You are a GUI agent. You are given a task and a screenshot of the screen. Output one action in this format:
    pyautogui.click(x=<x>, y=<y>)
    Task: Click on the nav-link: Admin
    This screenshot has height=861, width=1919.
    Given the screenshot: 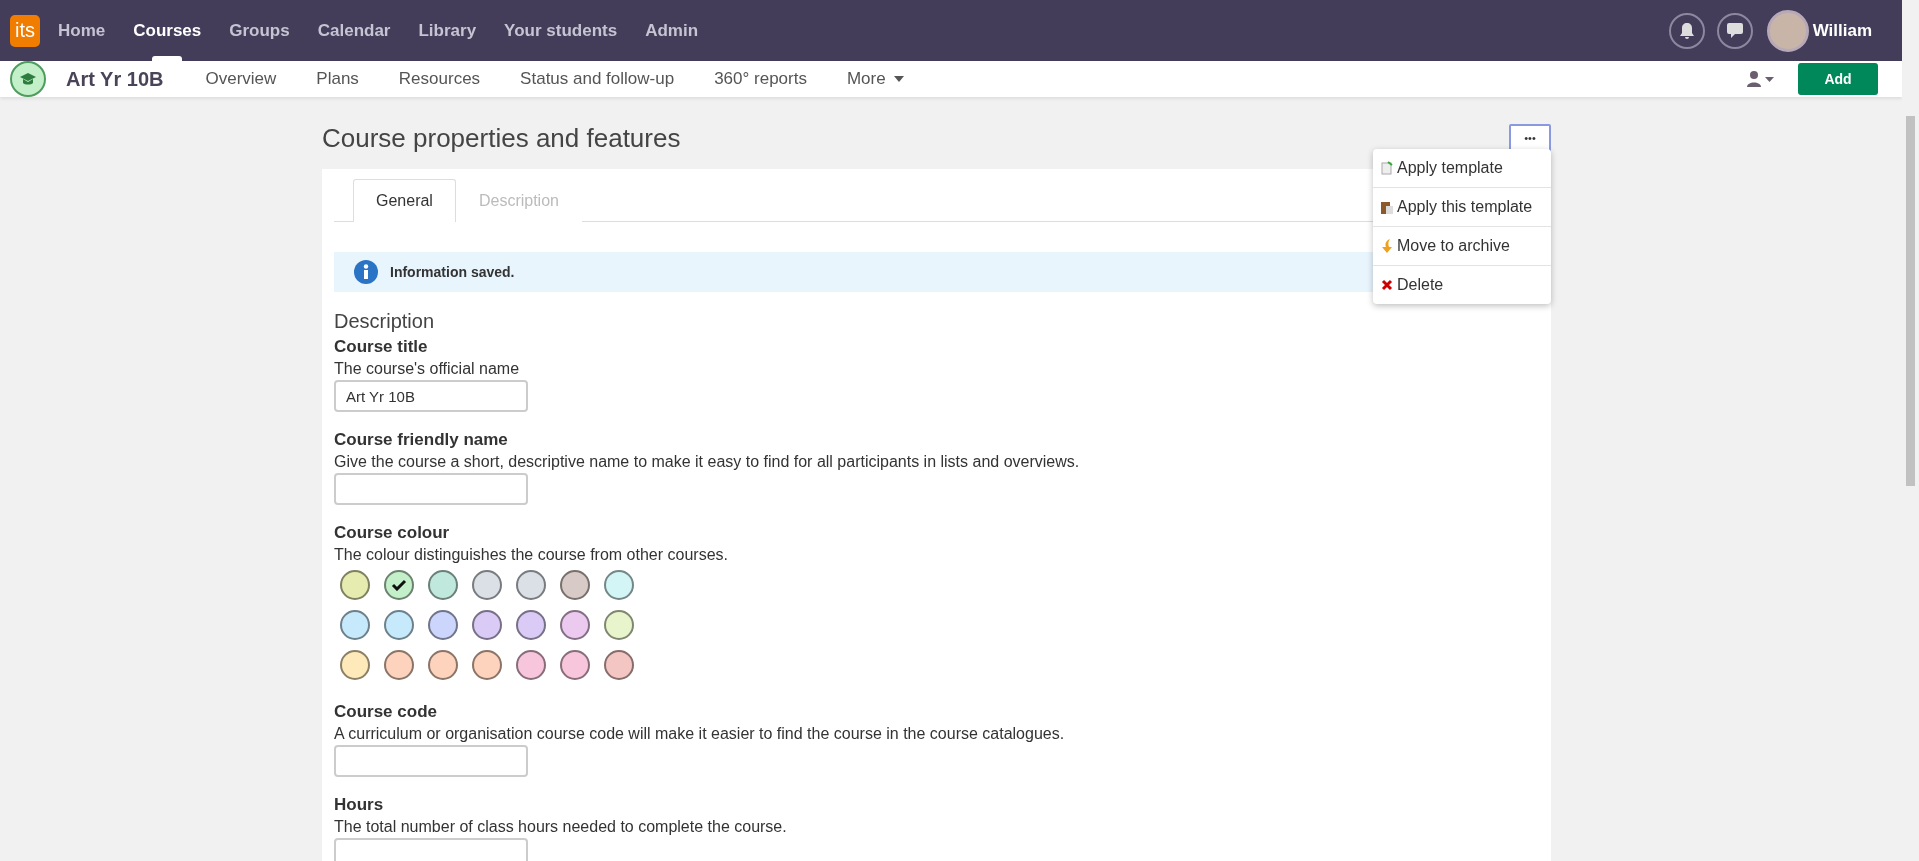 What is the action you would take?
    pyautogui.click(x=672, y=30)
    